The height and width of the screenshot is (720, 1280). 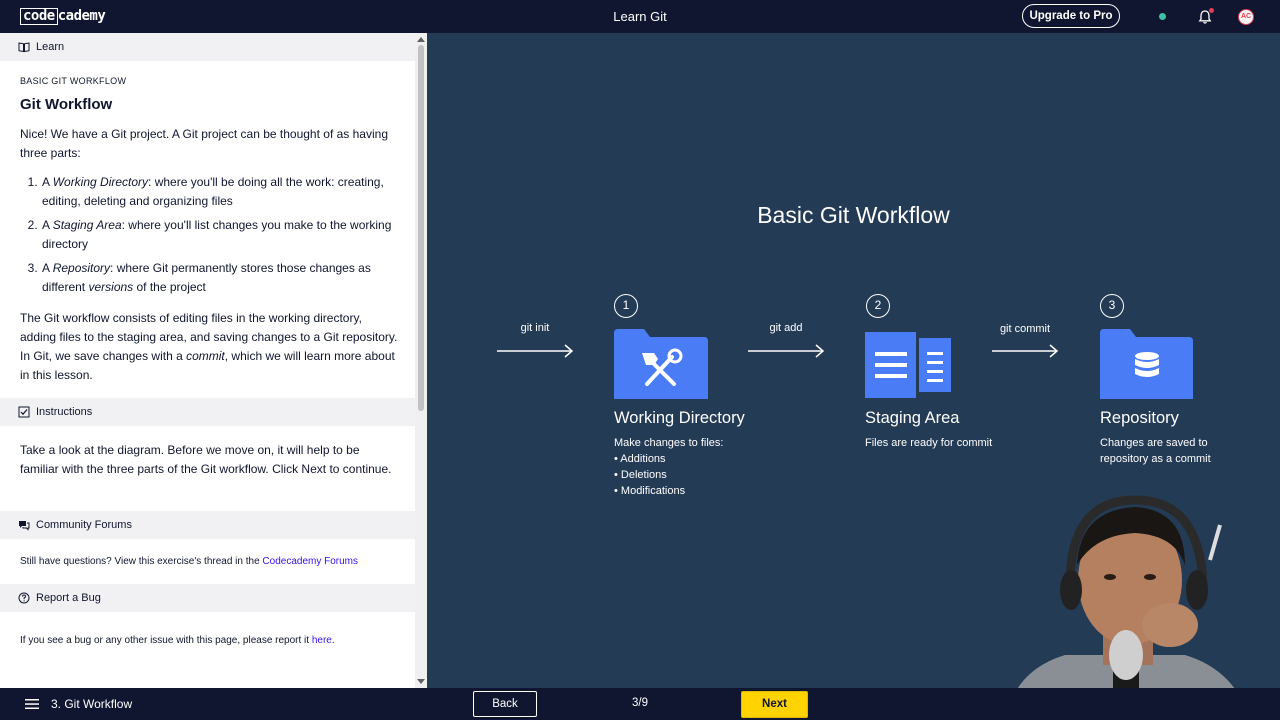 I want to click on forums-header-label: Community Forums, so click(x=84, y=525).